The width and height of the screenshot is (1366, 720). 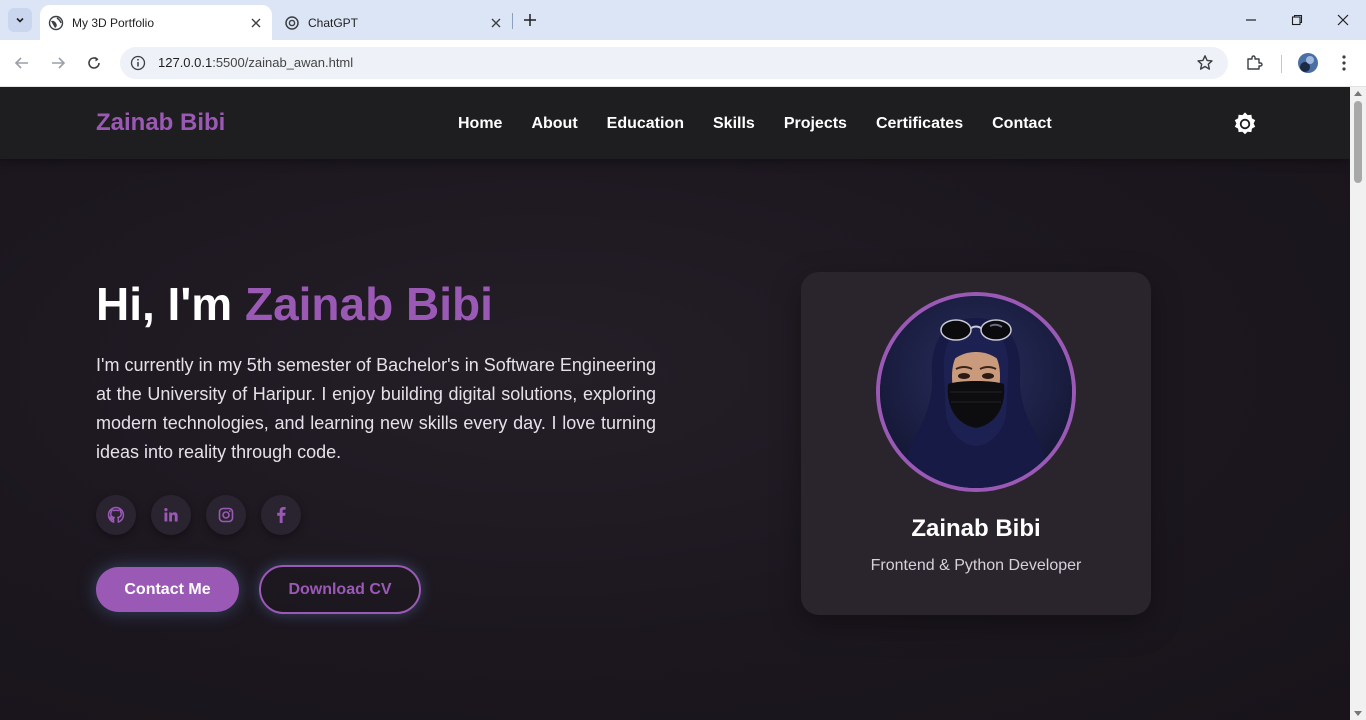 I want to click on new-tab-button, so click(x=530, y=20).